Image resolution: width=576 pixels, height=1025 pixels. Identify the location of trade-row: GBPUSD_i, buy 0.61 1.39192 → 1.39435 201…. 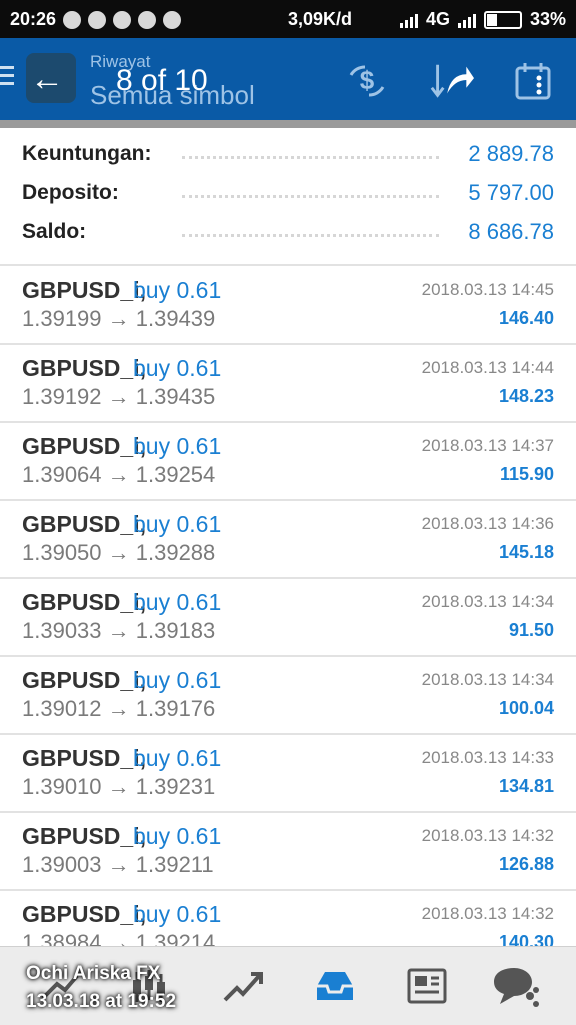
(288, 384).